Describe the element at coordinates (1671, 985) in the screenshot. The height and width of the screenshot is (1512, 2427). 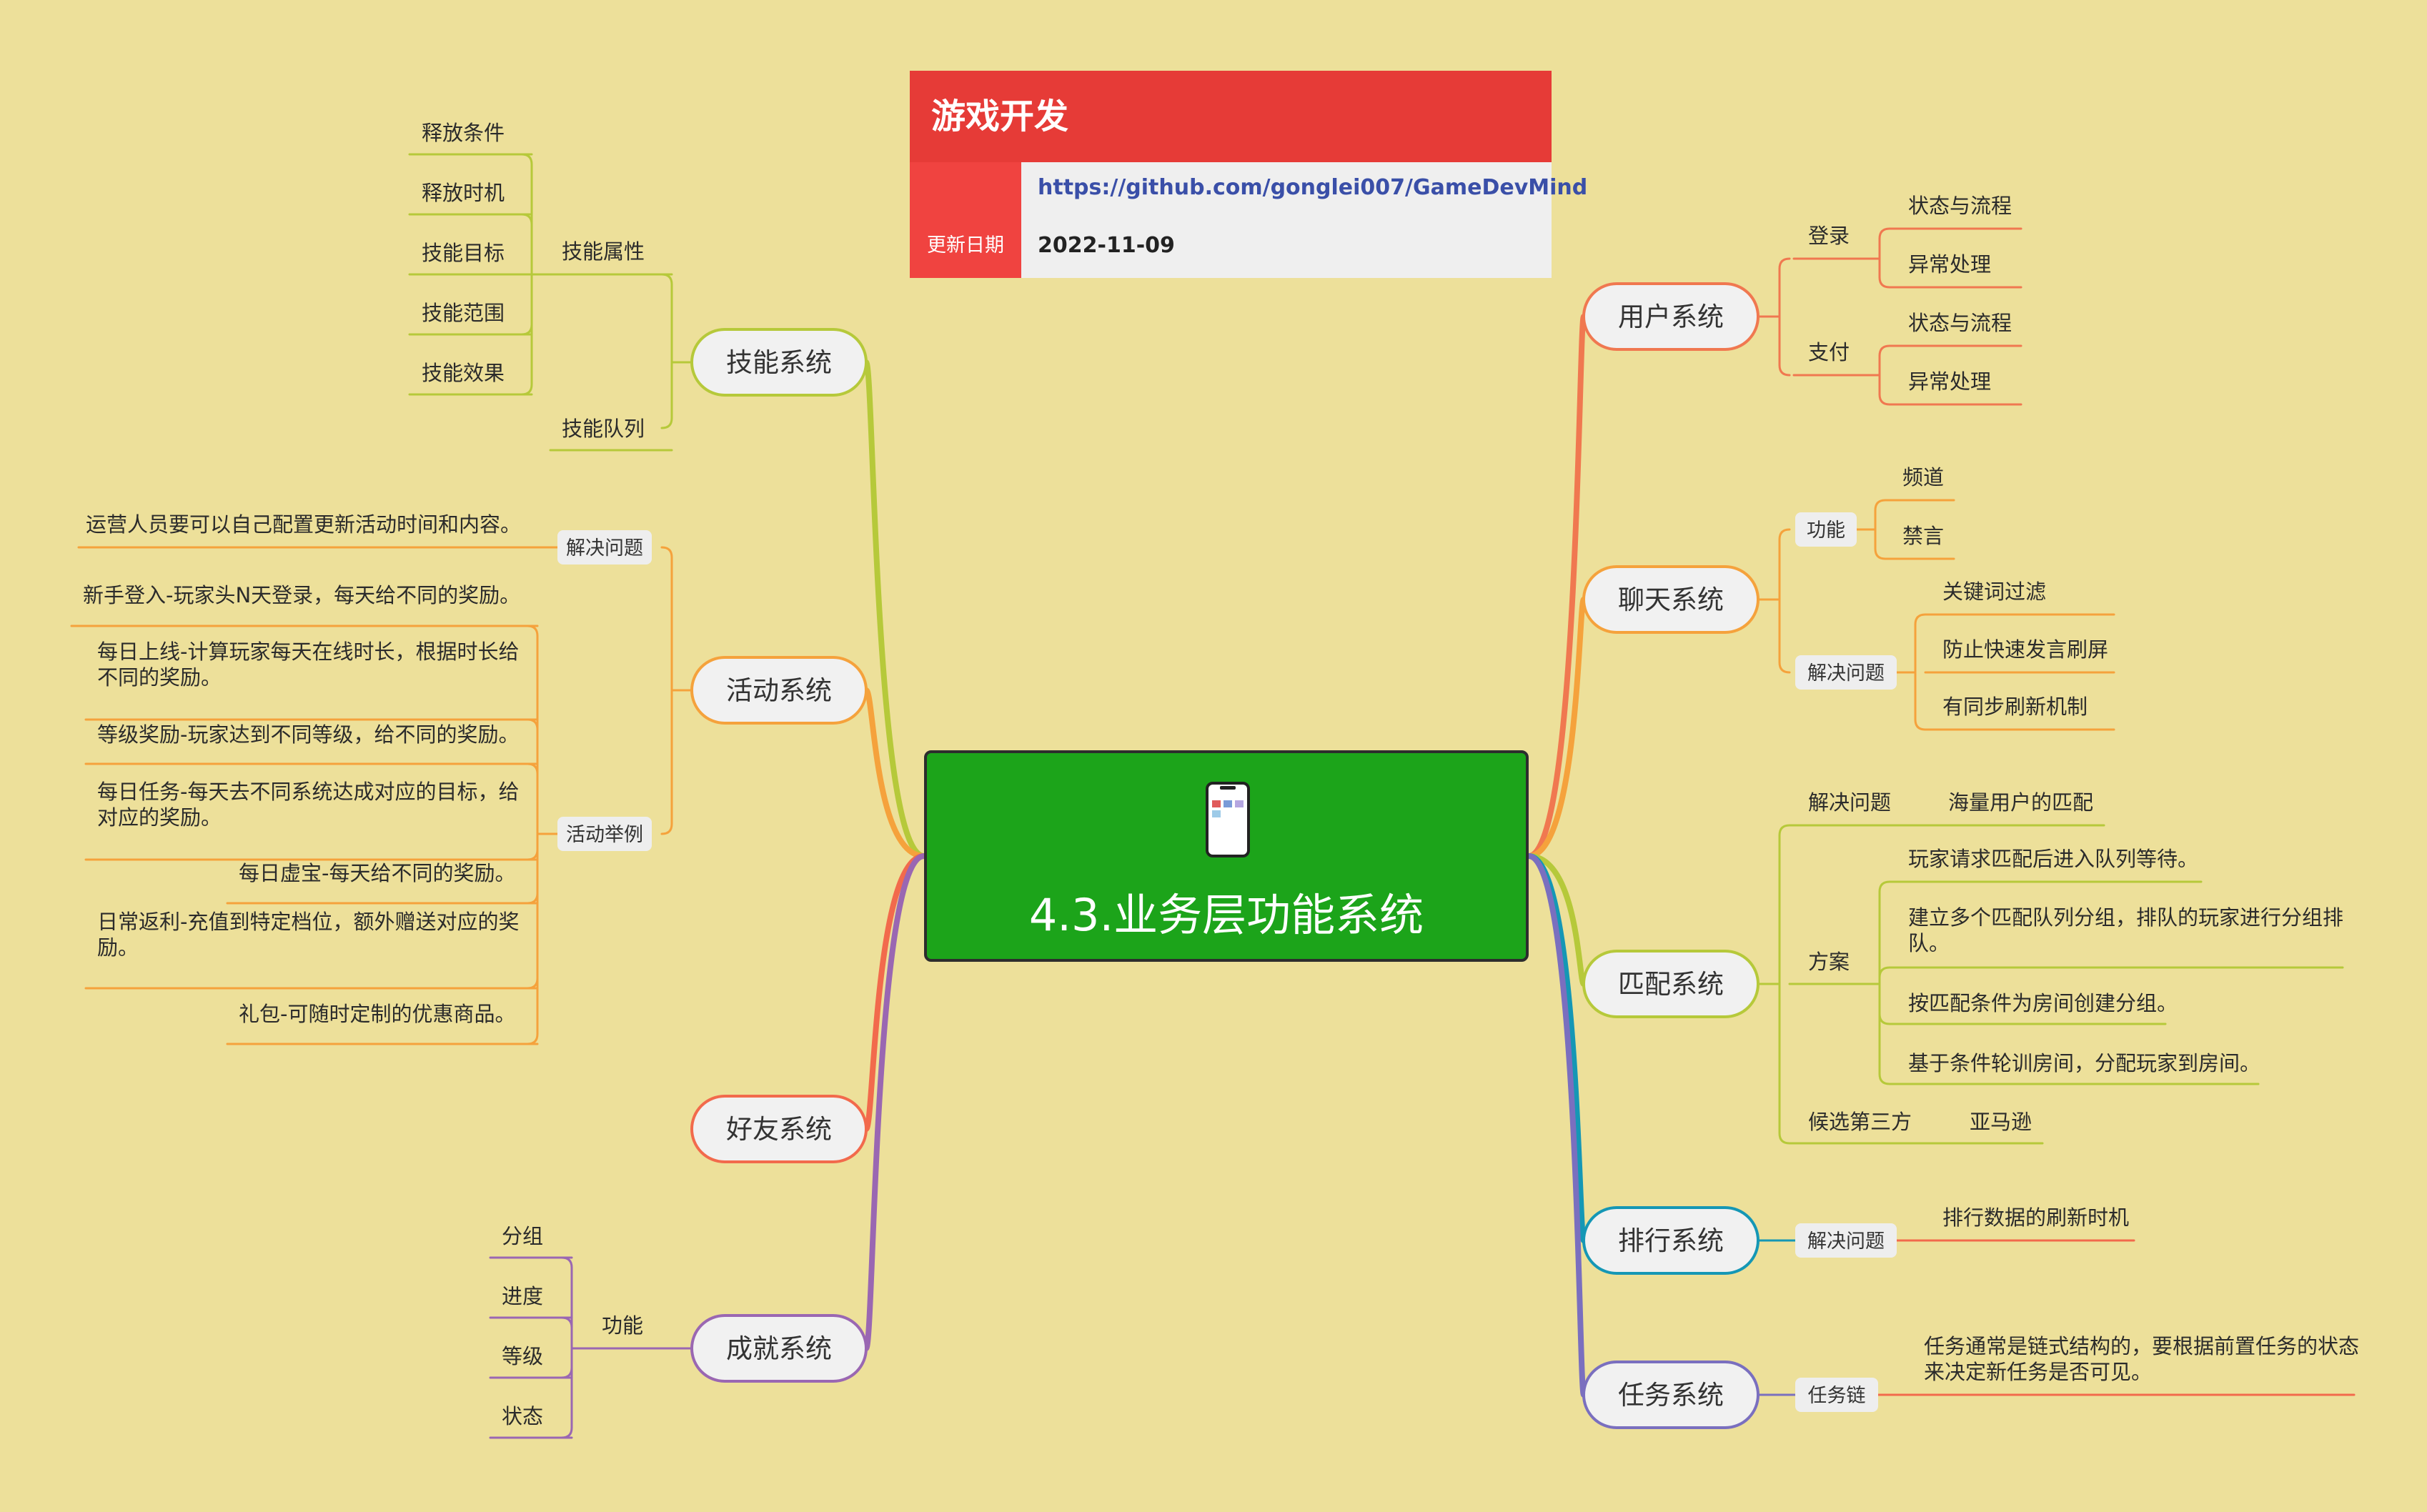
I see `branch-match-label: 匹配系统` at that location.